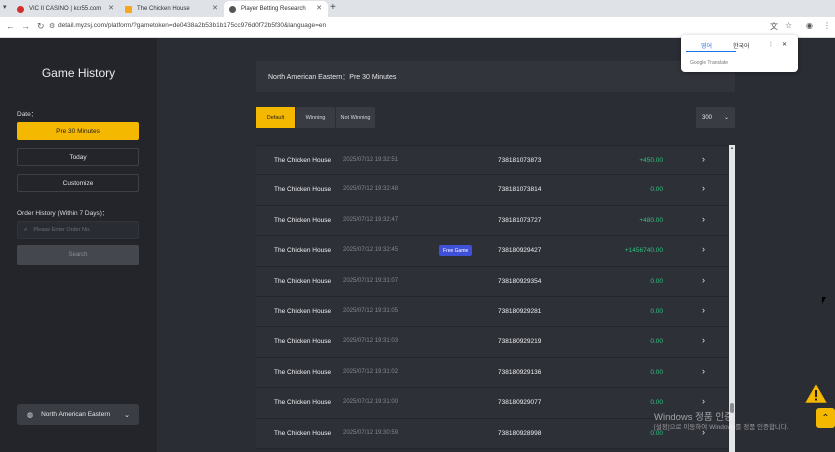  I want to click on tab-title: The Chicken House, so click(163, 9).